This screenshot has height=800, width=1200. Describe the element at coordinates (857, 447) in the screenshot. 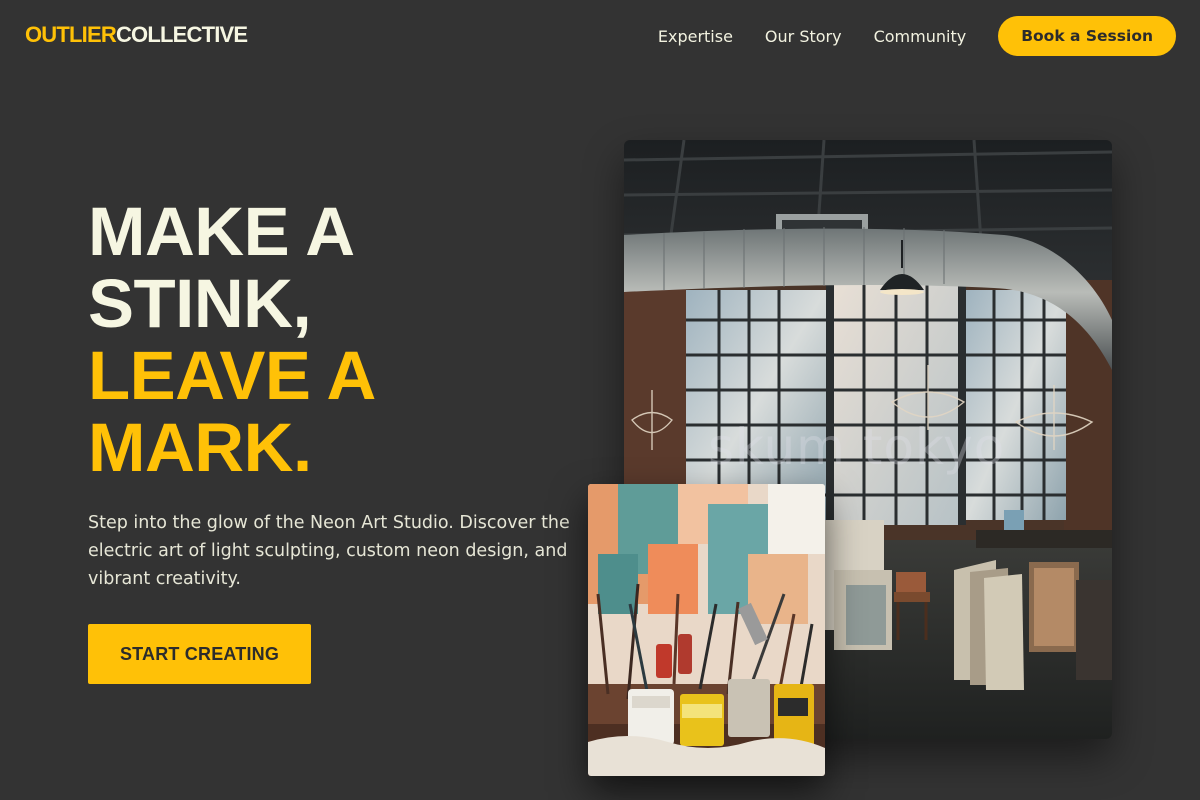

I see `image-watermark: skum tokyo` at that location.